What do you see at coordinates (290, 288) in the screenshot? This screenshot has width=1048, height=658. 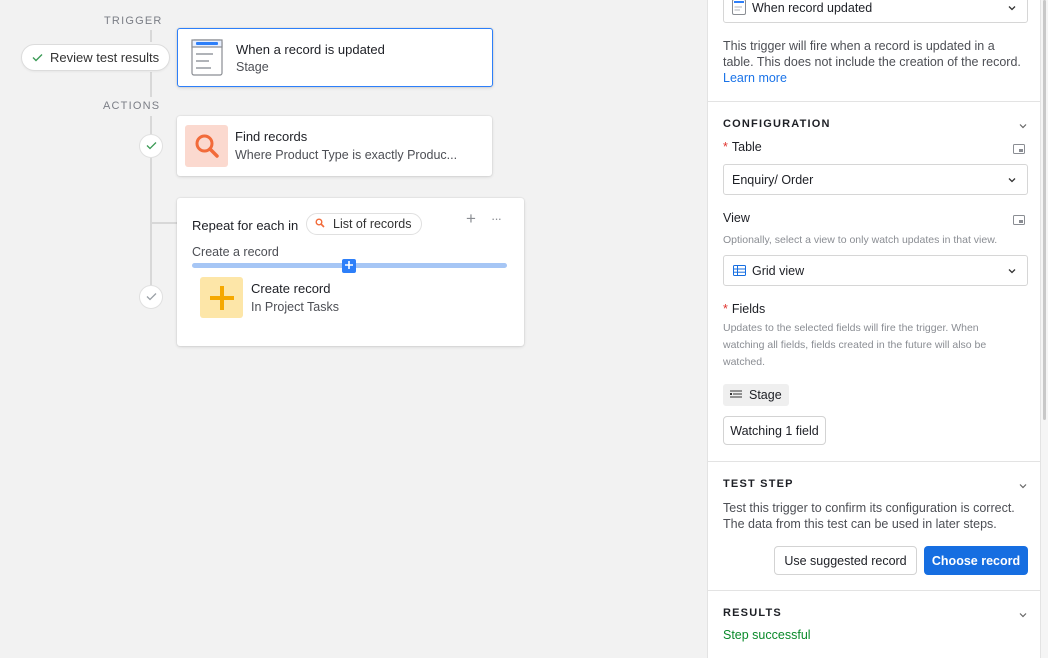 I see `create-record-title: Create record` at bounding box center [290, 288].